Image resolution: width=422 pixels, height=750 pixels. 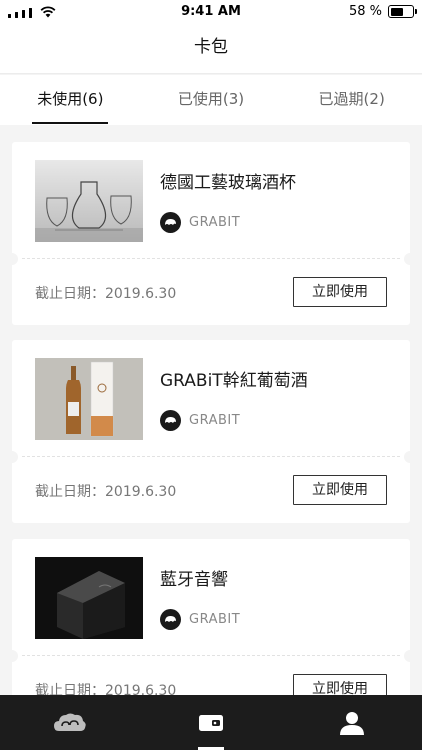 I want to click on wine-bottle-photo, so click(x=89, y=399).